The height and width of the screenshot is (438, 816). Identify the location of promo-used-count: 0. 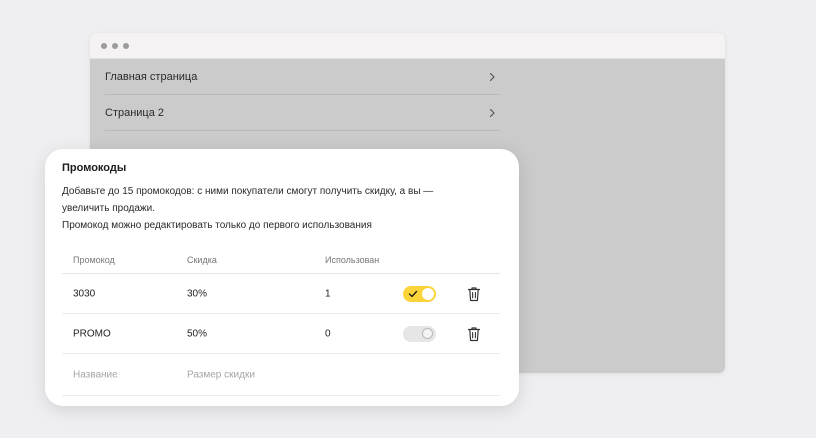
(328, 333).